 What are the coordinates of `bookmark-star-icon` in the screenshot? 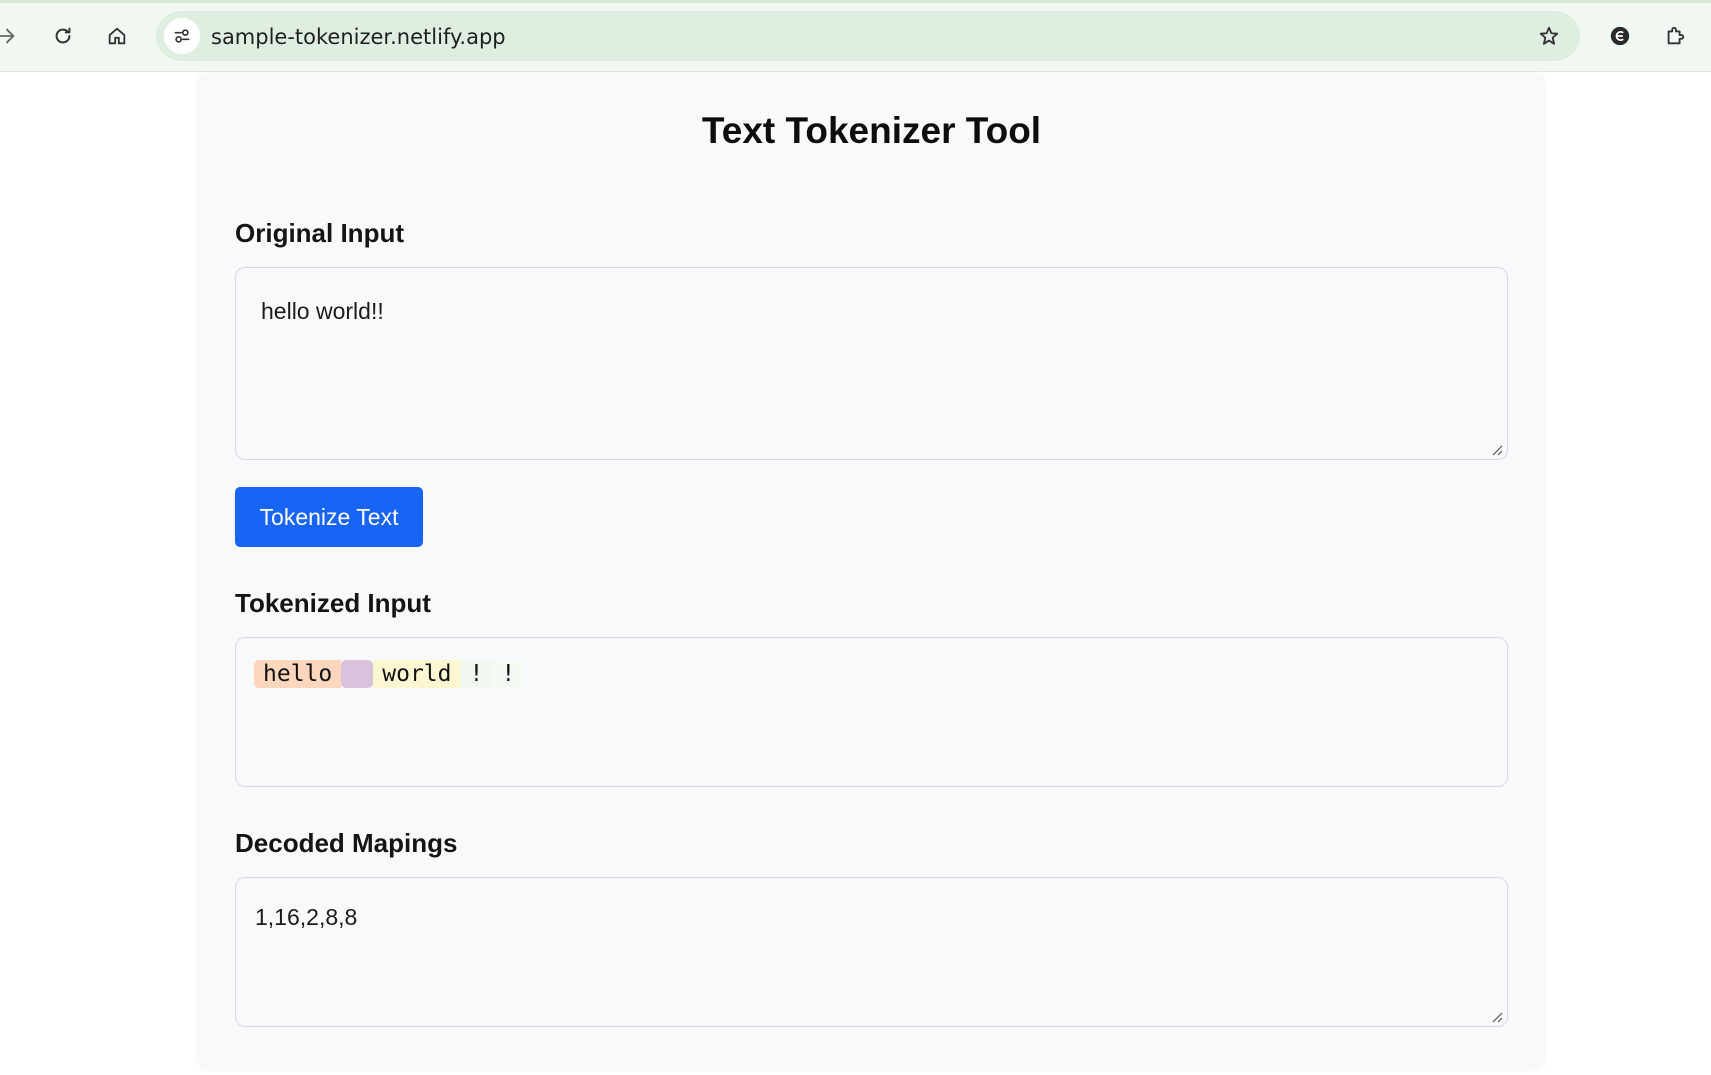 It's located at (1549, 36).